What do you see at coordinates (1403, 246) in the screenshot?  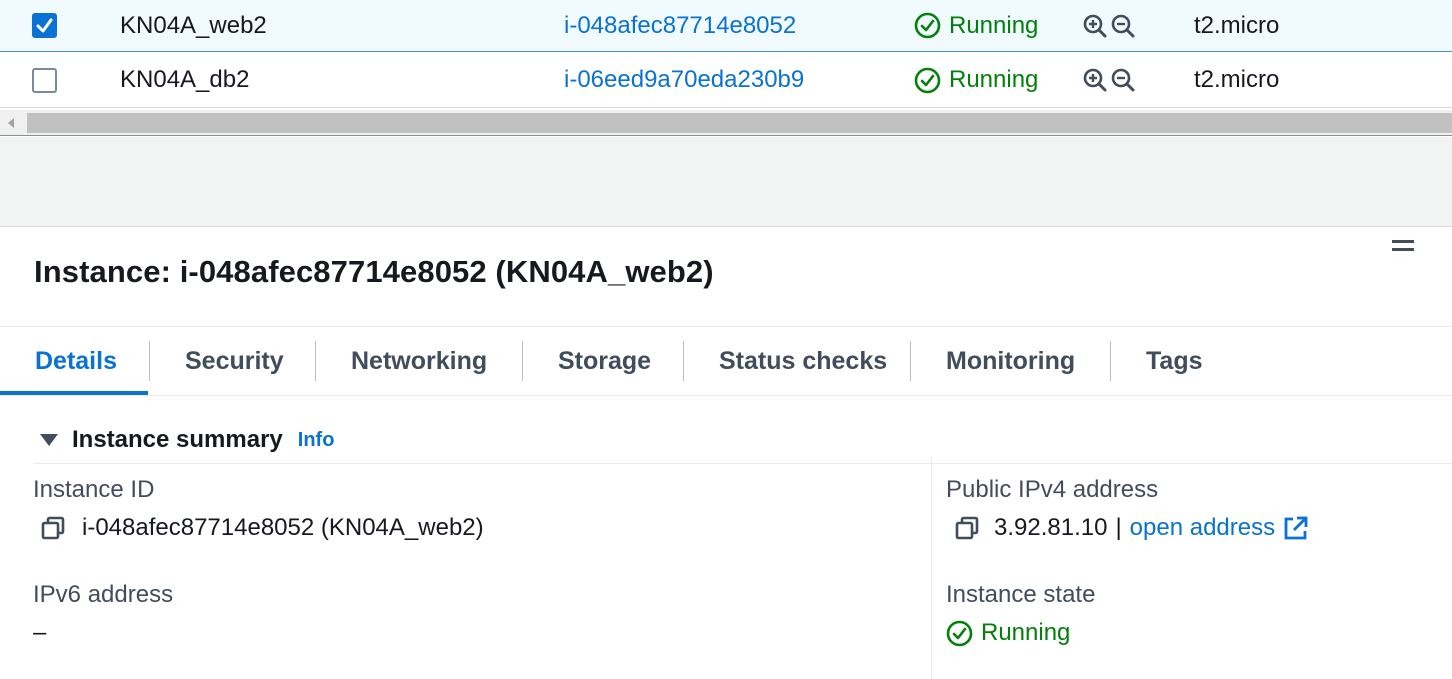 I see `panel-resize-handle-icon` at bounding box center [1403, 246].